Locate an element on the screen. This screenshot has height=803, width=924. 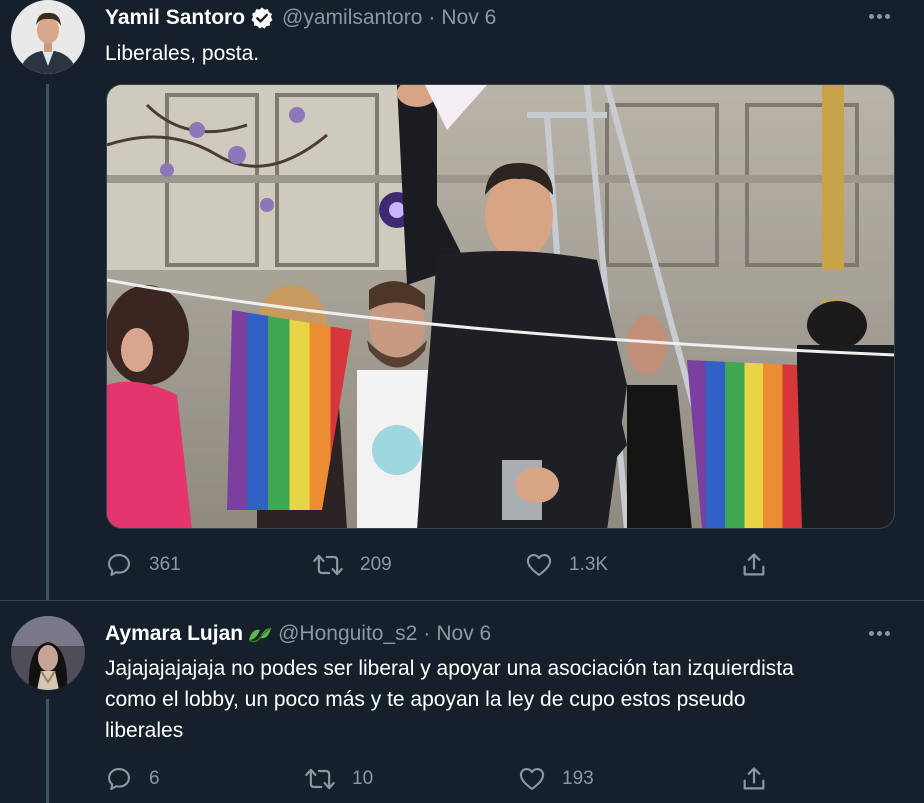
user-handle: @Honguito_s2 is located at coordinates (347, 634).